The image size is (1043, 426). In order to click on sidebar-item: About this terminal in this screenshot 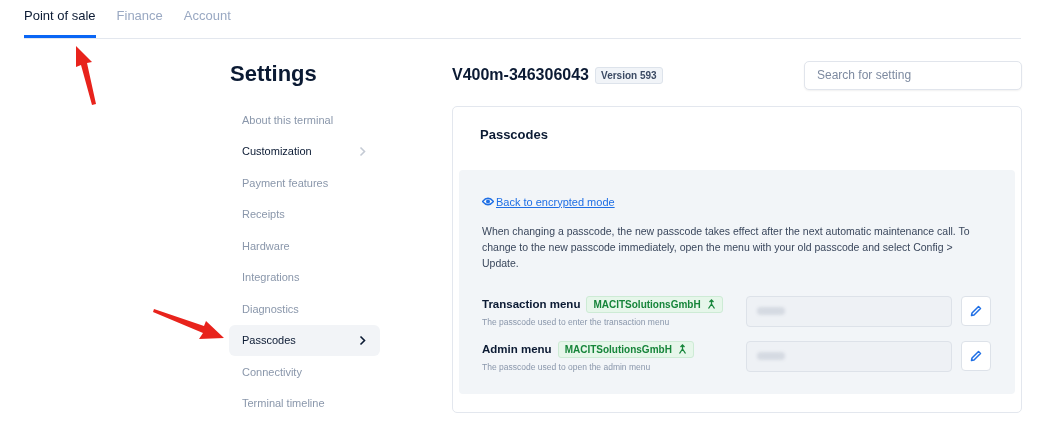, I will do `click(304, 120)`.